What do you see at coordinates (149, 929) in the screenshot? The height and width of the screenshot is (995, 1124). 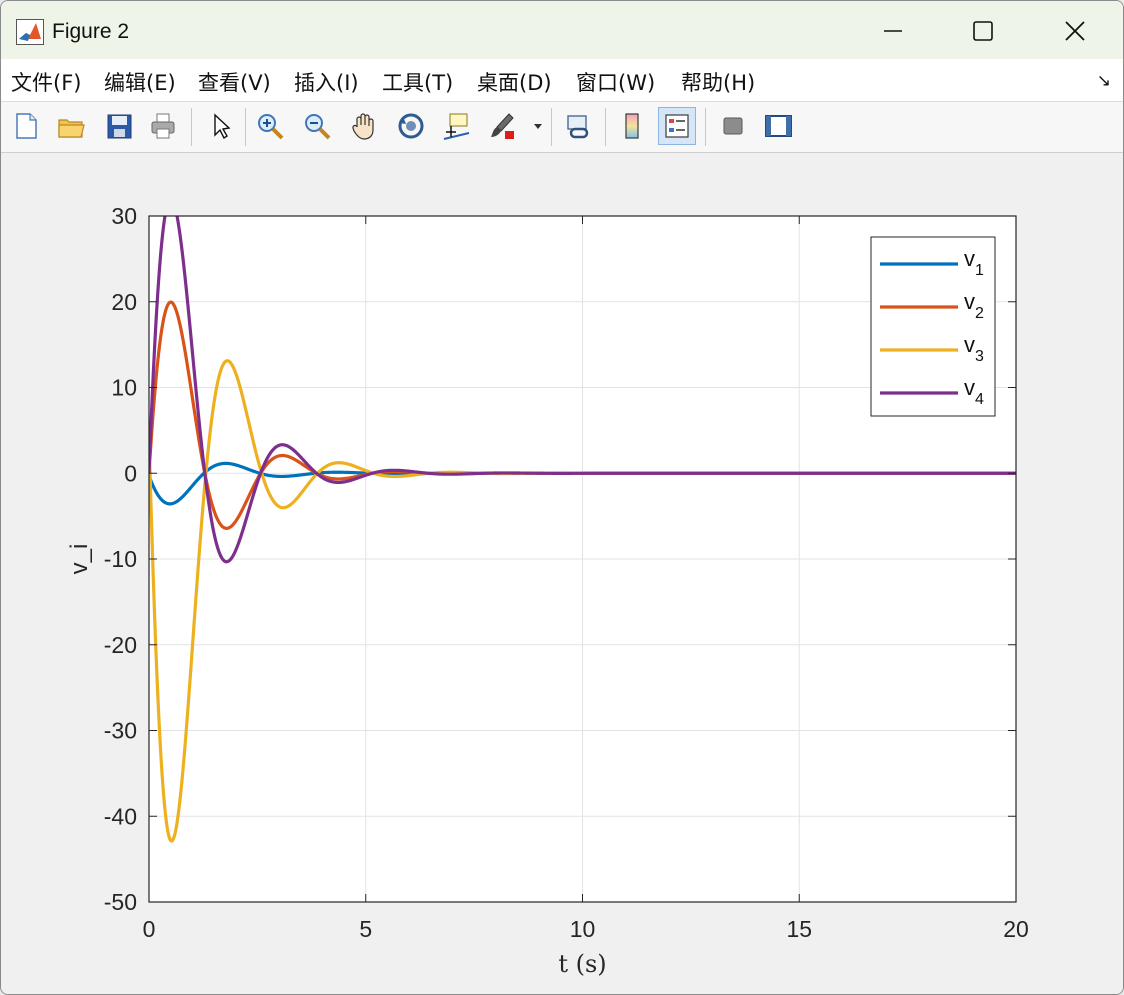 I see `x-tick-label: 0` at bounding box center [149, 929].